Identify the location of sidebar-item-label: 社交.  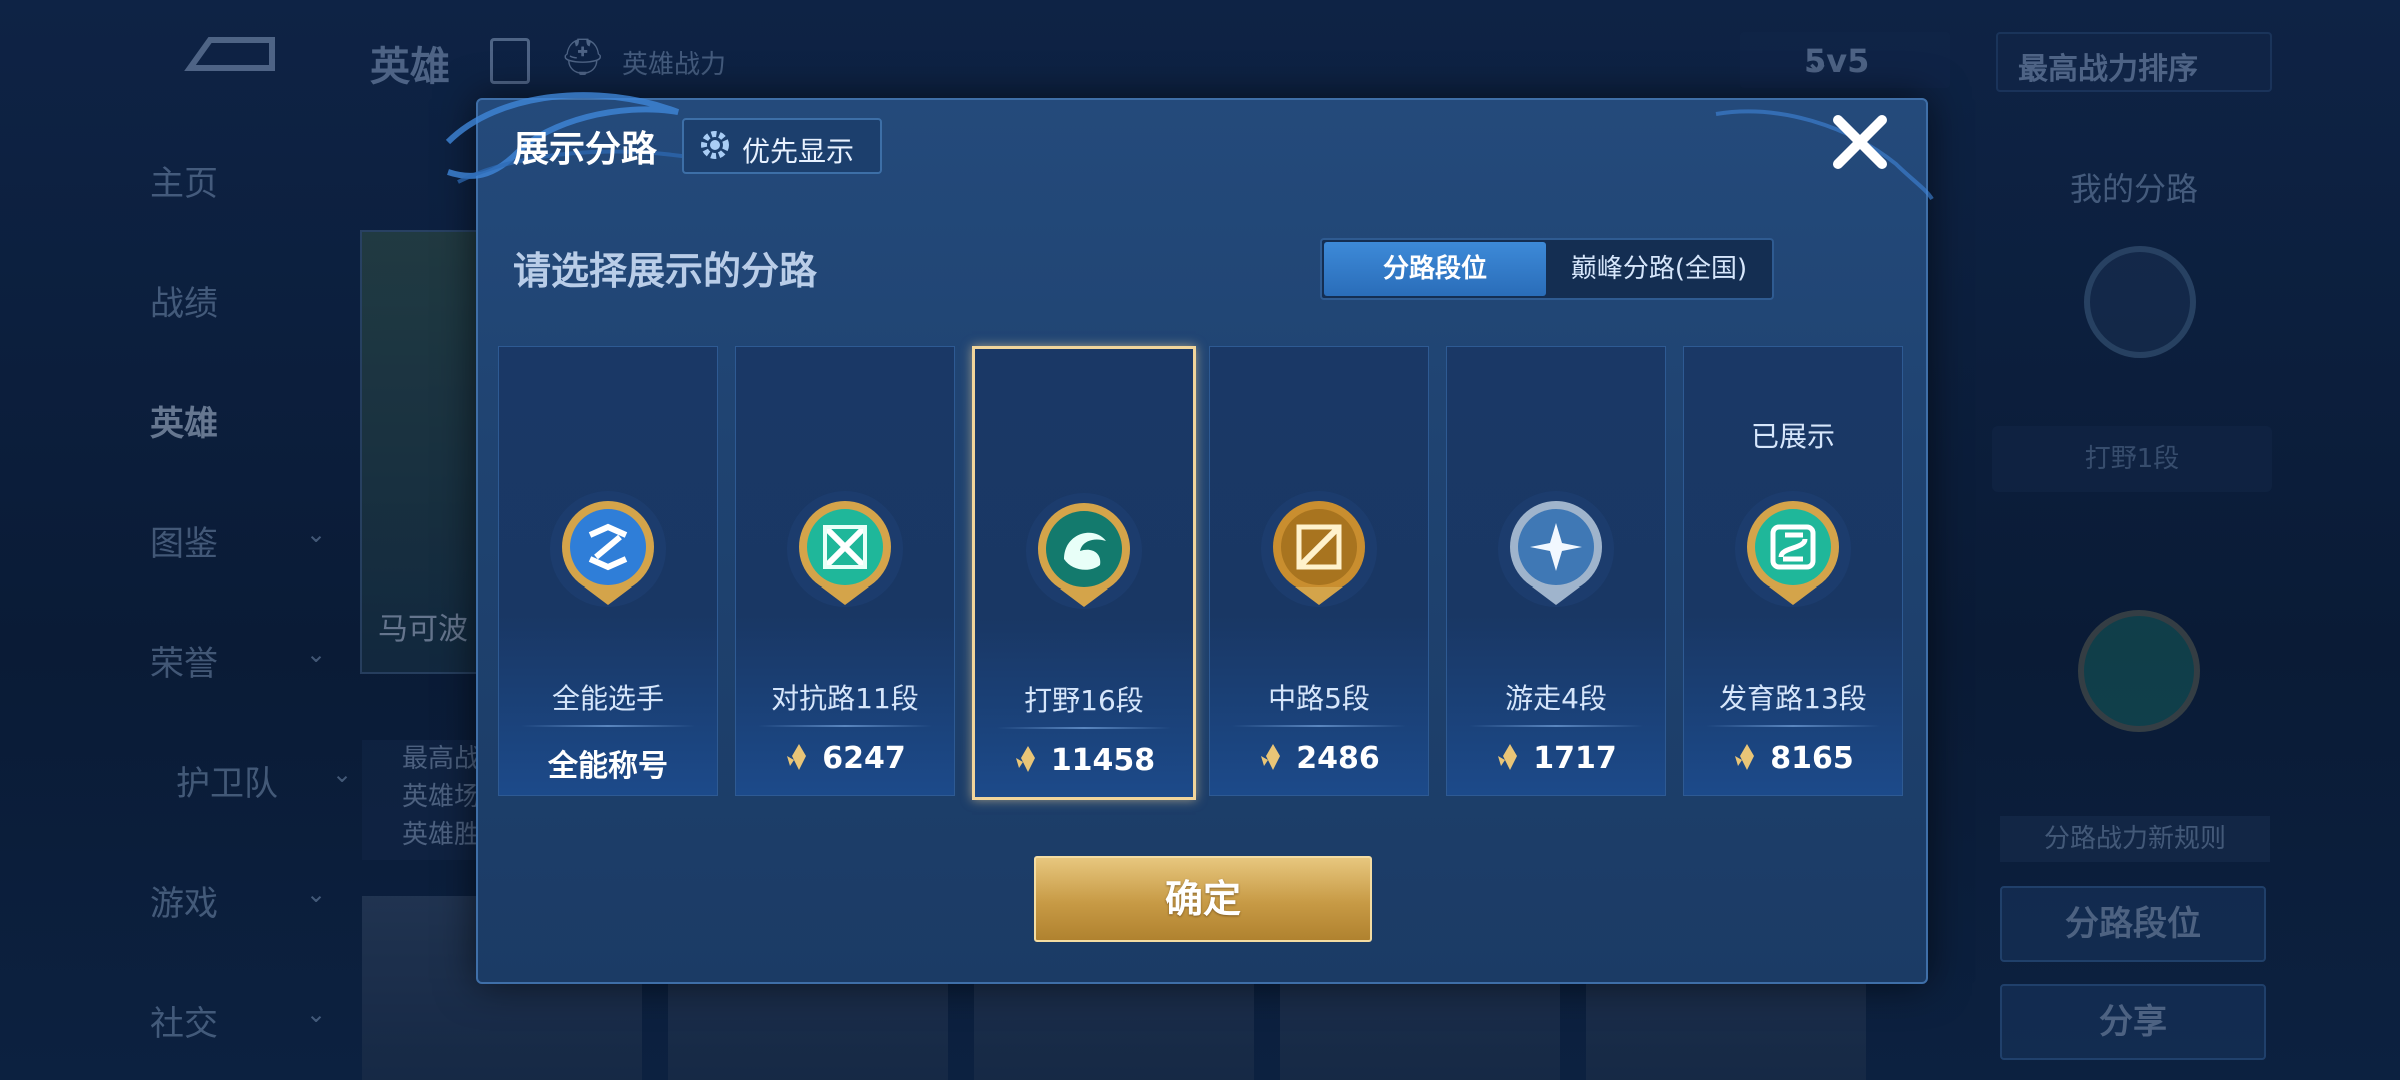
(184, 1024).